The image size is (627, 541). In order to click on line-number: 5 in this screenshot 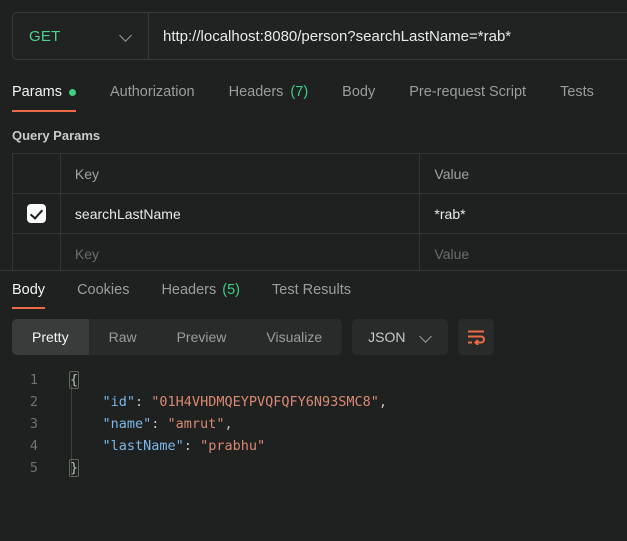, I will do `click(33, 468)`.